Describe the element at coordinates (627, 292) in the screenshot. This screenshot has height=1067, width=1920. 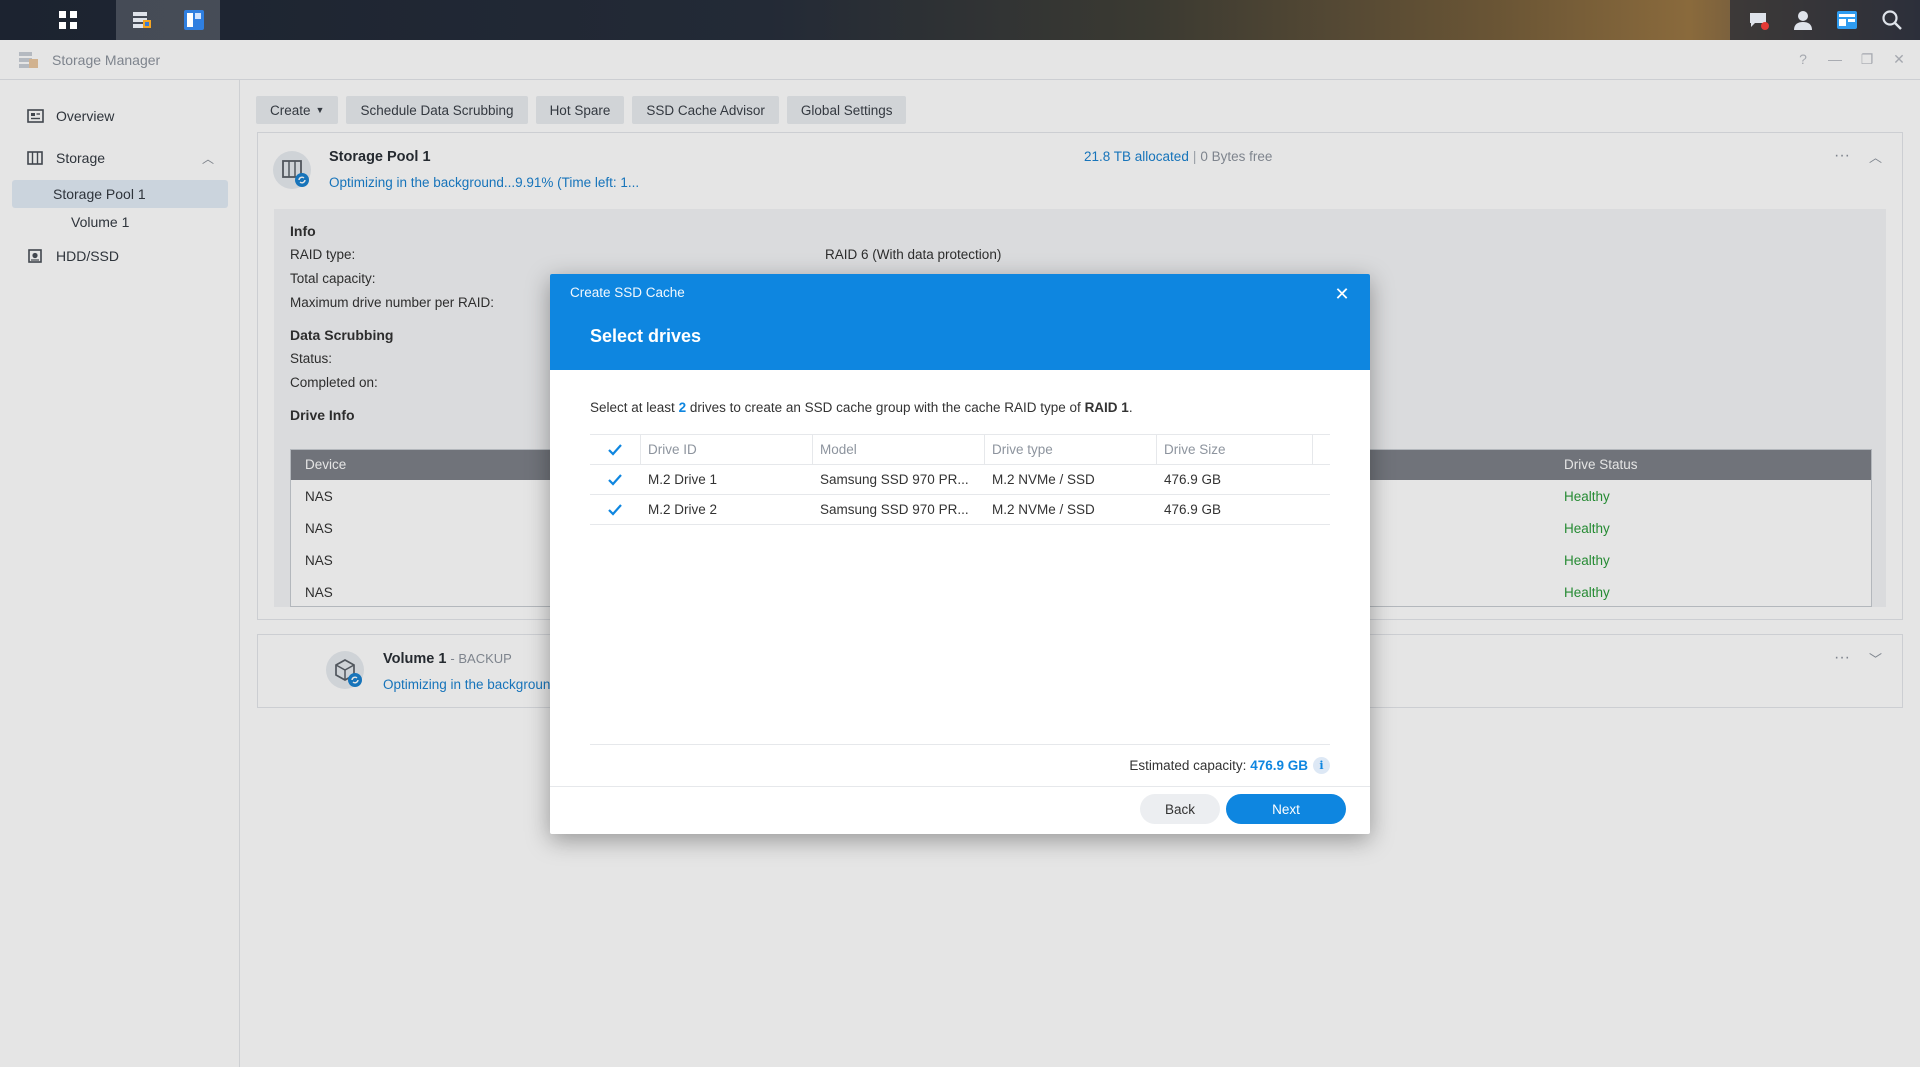
I see `dialog-subtitle: Create SSD Cache` at that location.